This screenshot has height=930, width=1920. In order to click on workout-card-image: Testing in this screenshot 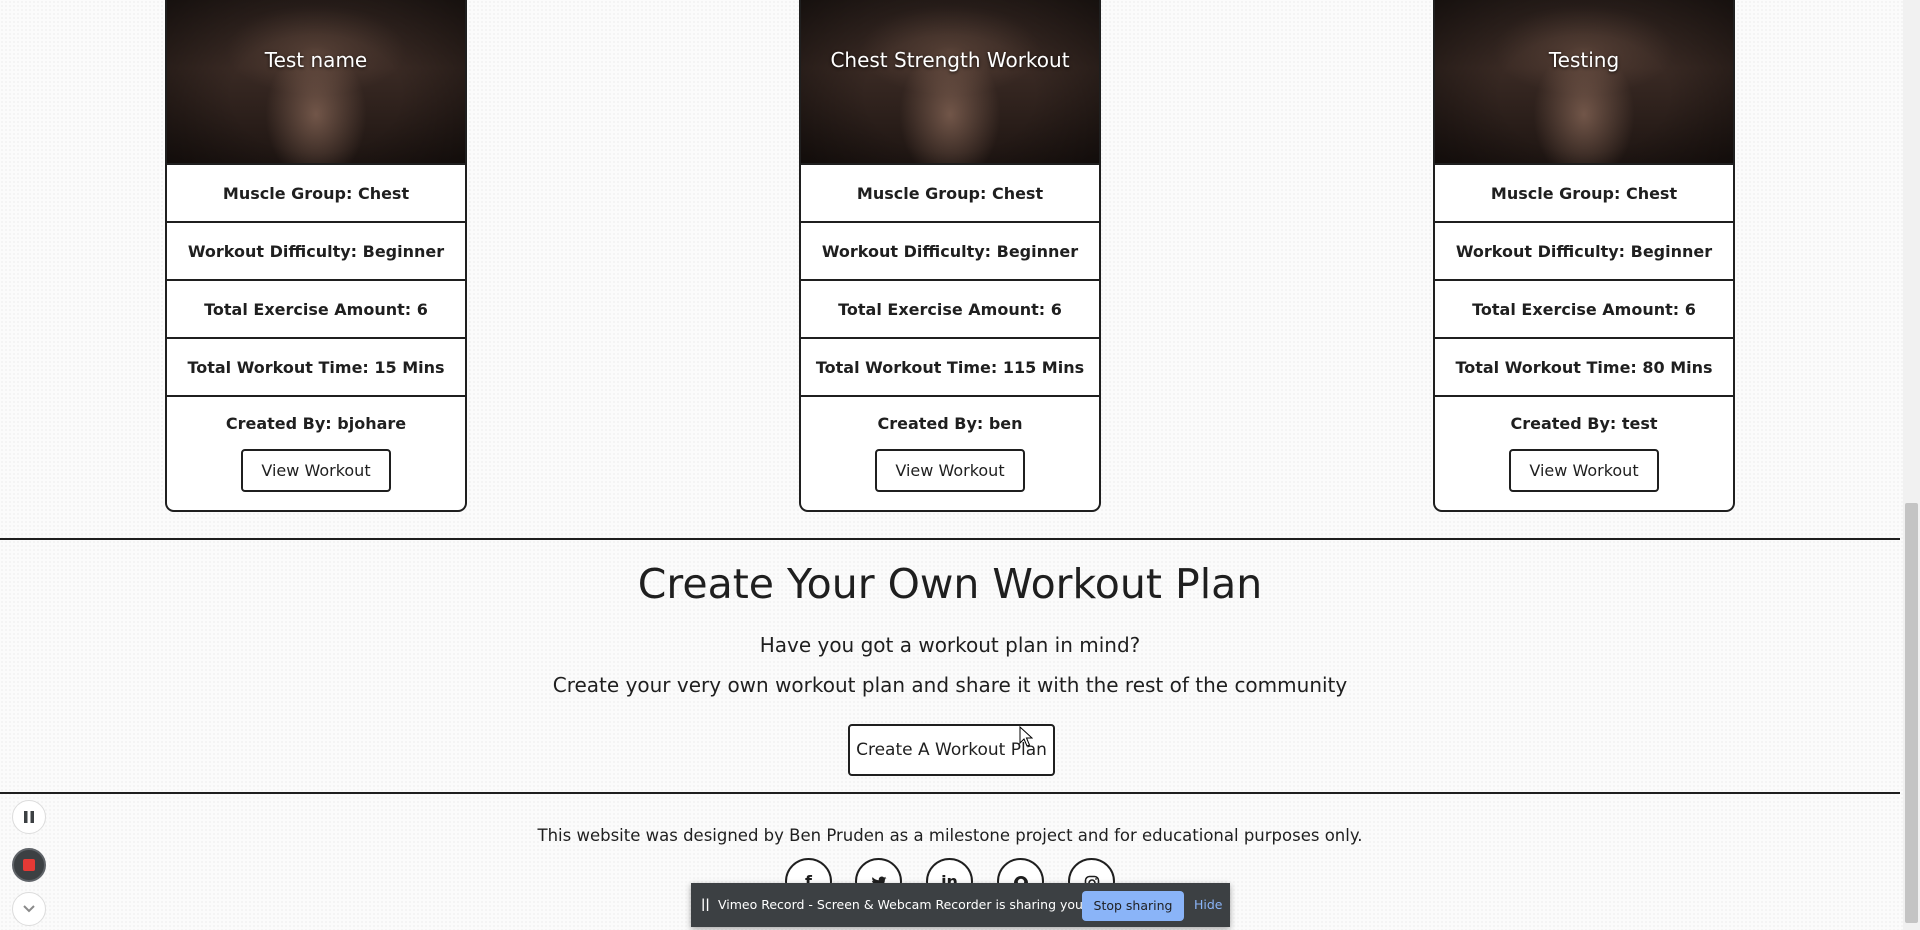, I will do `click(1584, 82)`.